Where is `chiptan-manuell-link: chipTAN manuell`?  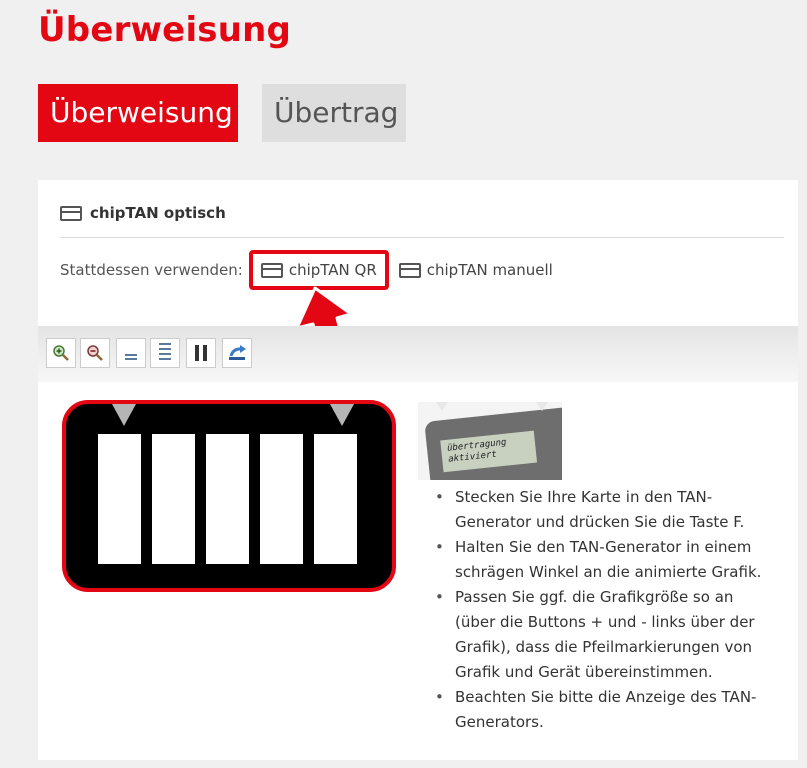
chiptan-manuell-link: chipTAN manuell is located at coordinates (475, 270).